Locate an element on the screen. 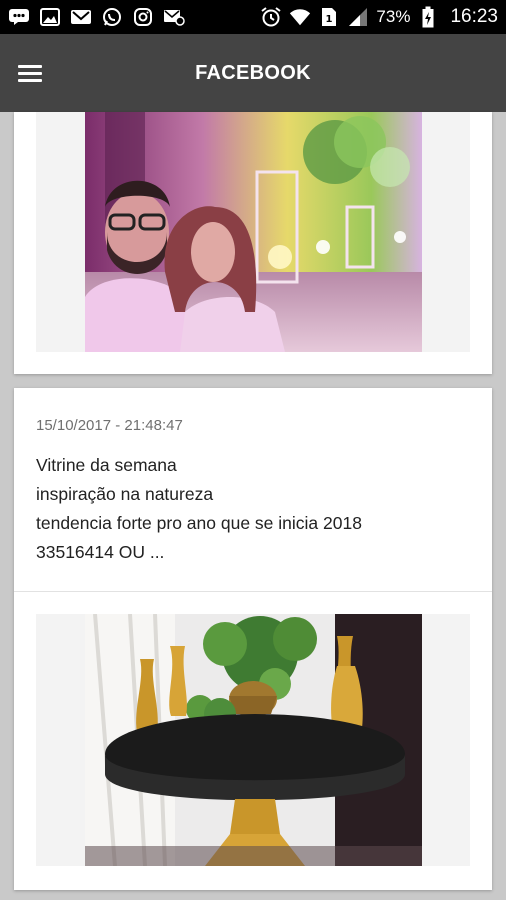 The width and height of the screenshot is (506, 900). battery-percent: 73% is located at coordinates (393, 16).